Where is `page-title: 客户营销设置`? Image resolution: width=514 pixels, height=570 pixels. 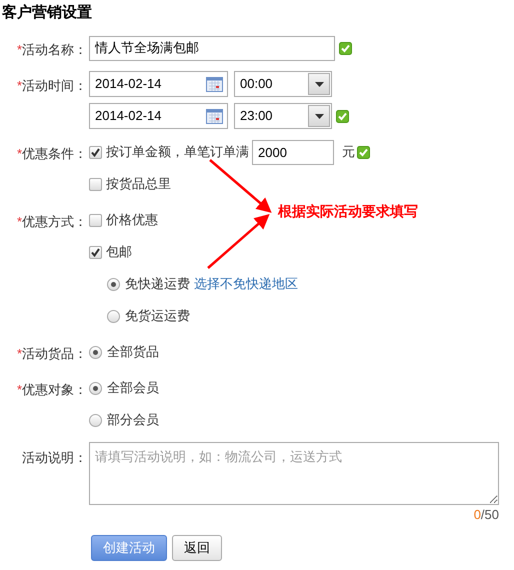
page-title: 客户营销设置 is located at coordinates (47, 13).